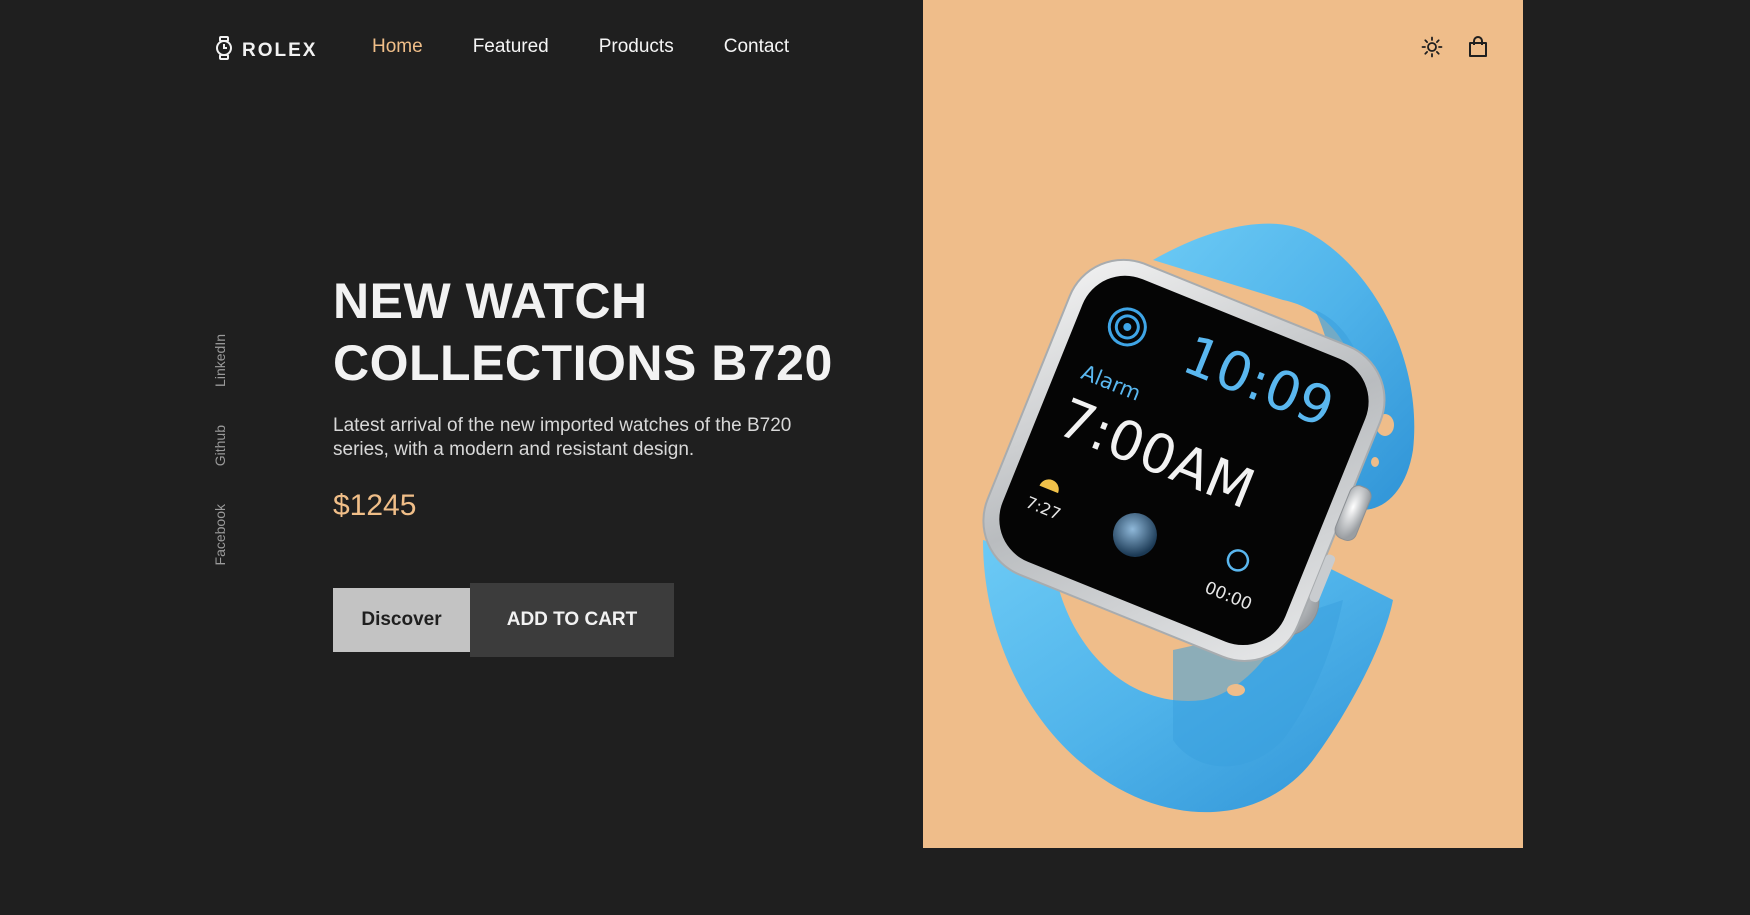 This screenshot has height=915, width=1750. I want to click on social-links: LinkedIn Github Facebook, so click(220, 469).